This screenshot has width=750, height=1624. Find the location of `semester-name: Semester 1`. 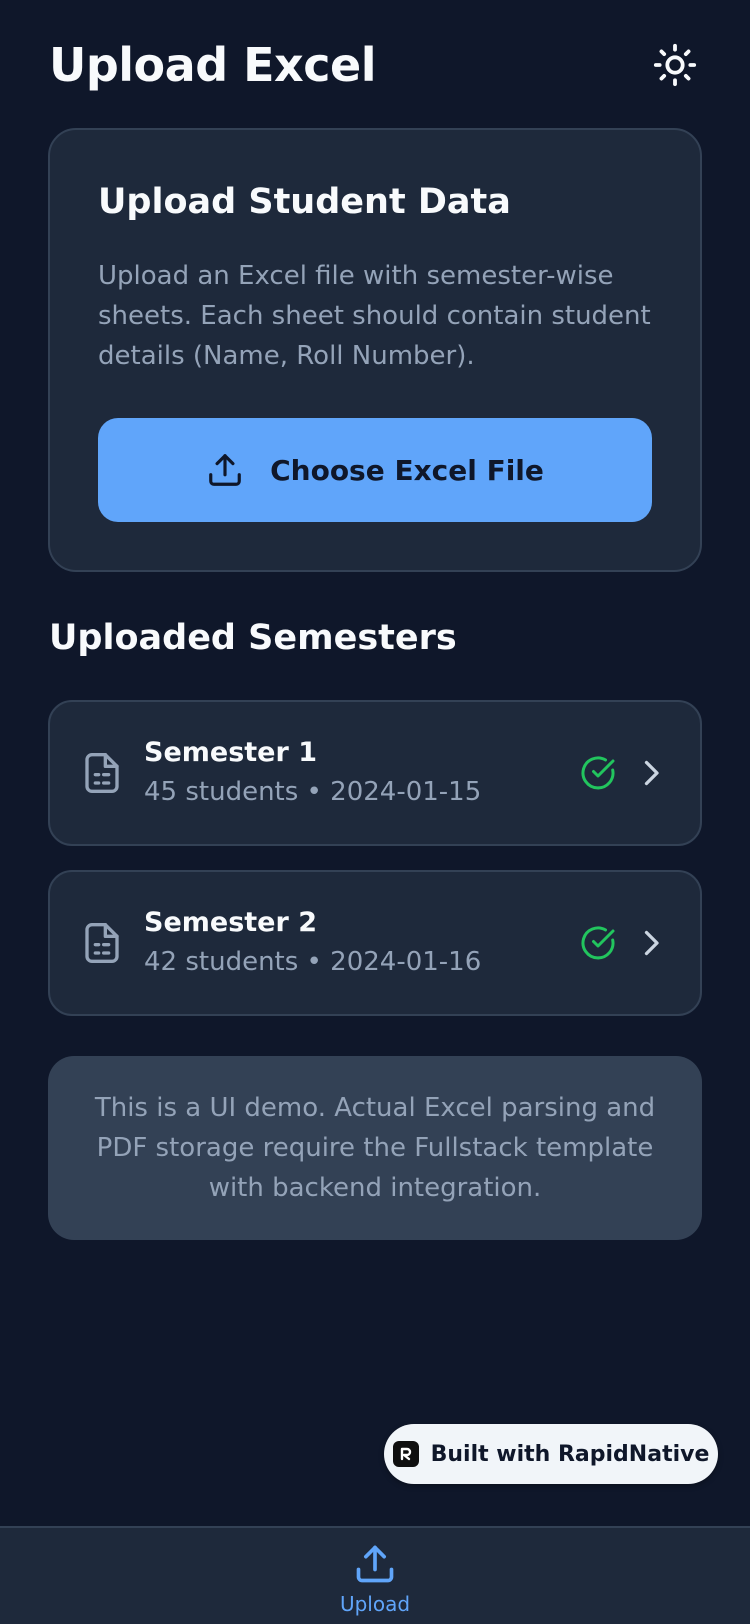

semester-name: Semester 1 is located at coordinates (230, 752).